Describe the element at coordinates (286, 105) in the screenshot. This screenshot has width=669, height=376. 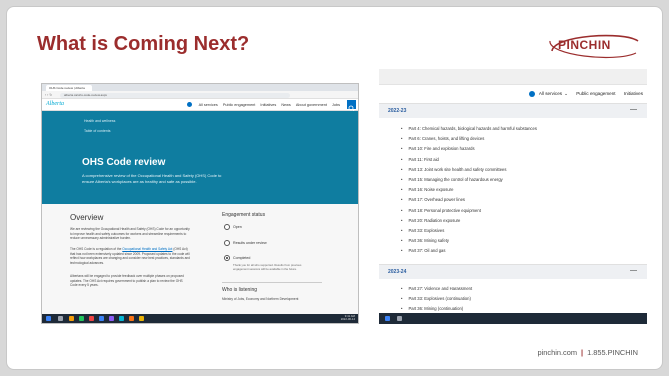
I see `nav-news: News` at that location.